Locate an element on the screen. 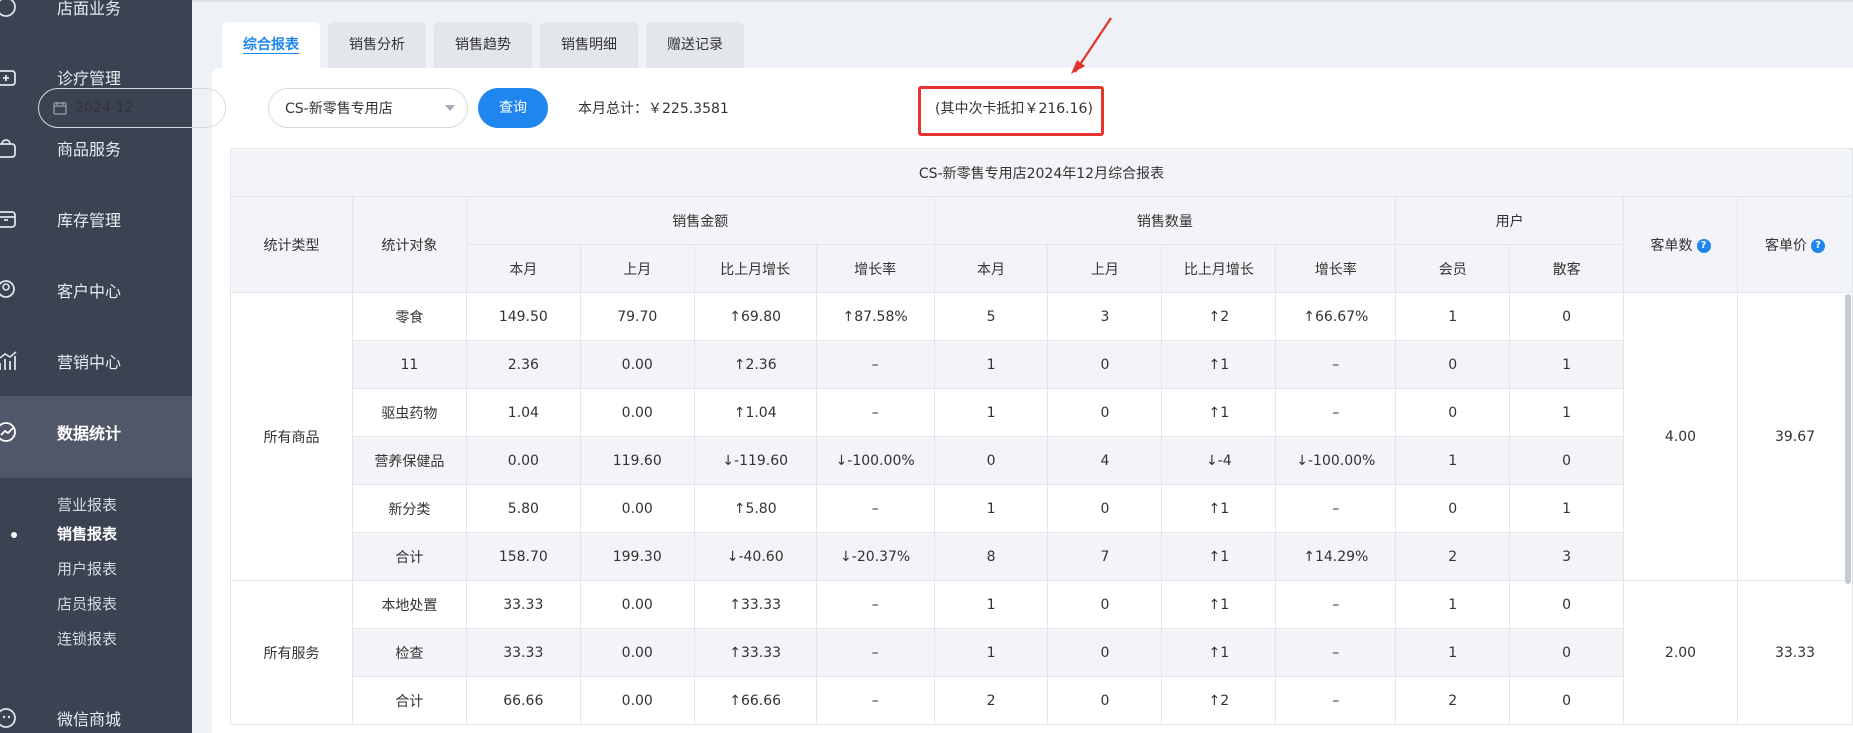 The width and height of the screenshot is (1853, 733). table-title: CS-新零售专用店2024年12月综合报表 is located at coordinates (1041, 172).